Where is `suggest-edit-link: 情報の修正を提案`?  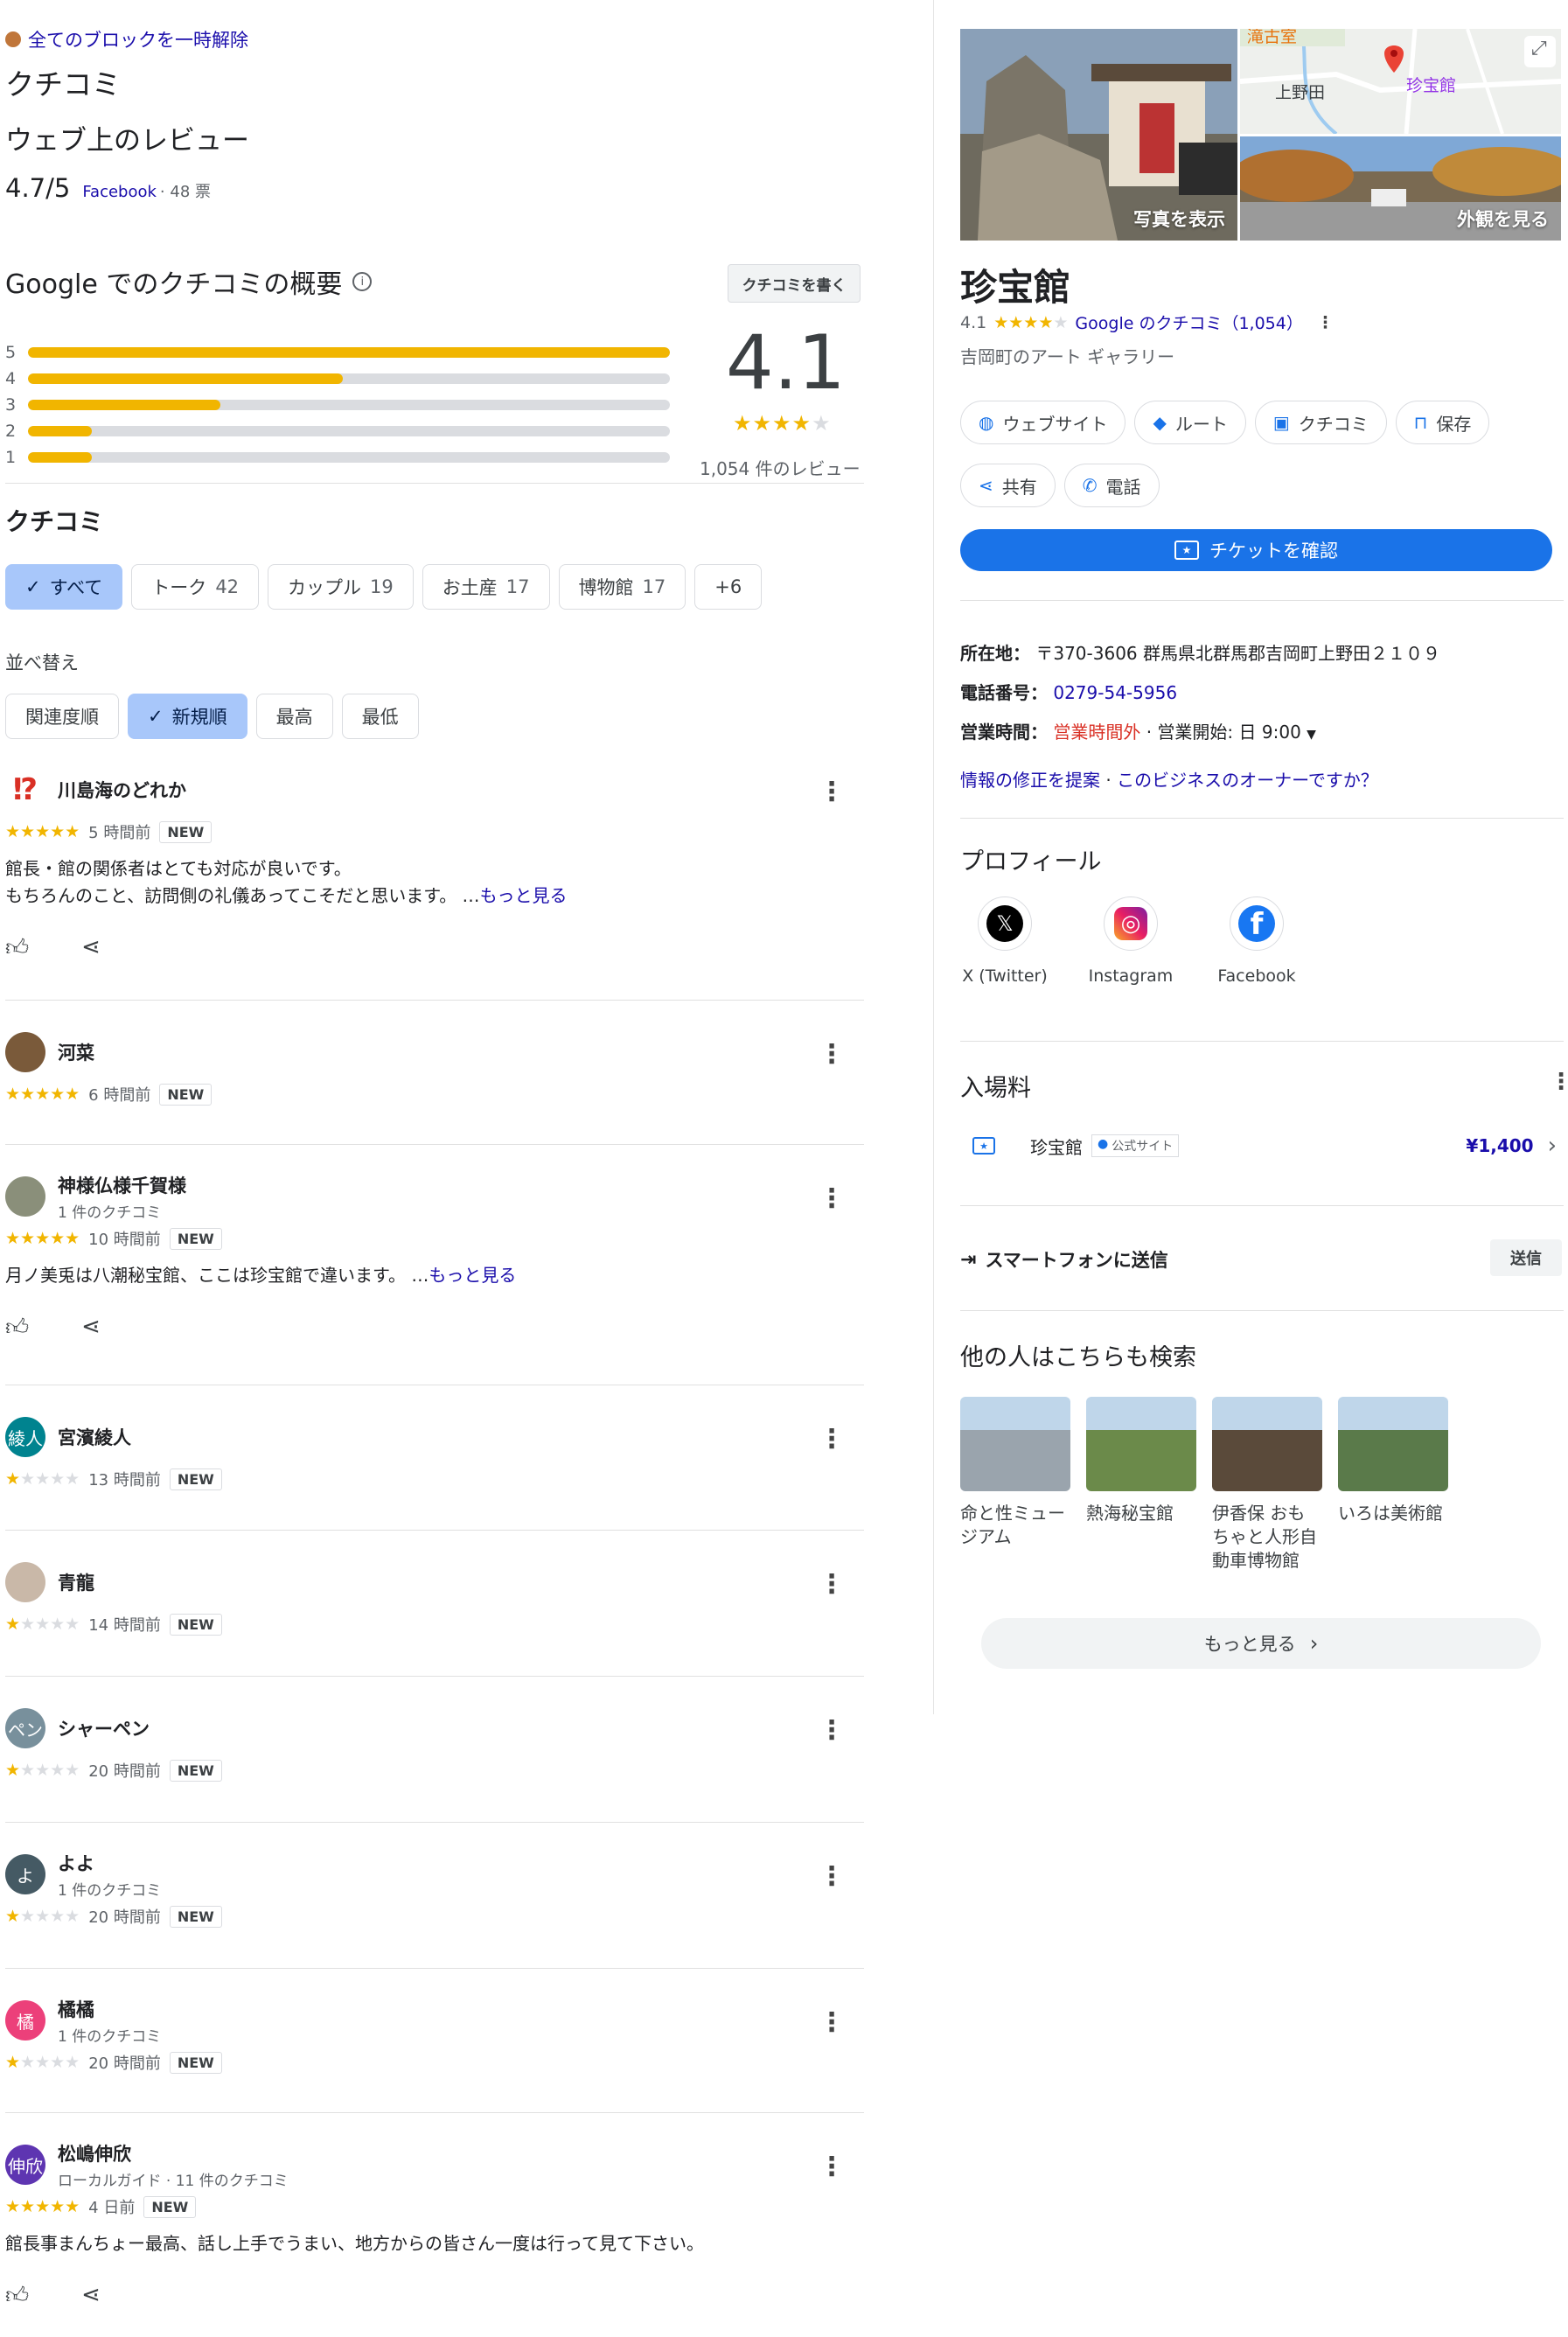
suggest-edit-link: 情報の修正を提案 is located at coordinates (1030, 780).